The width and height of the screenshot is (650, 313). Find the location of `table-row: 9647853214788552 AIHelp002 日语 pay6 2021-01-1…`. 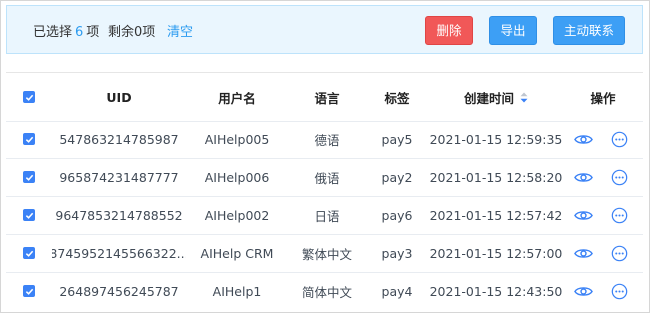

table-row: 9647853214788552 AIHelp002 日语 pay6 2021-01-1… is located at coordinates (324, 215).